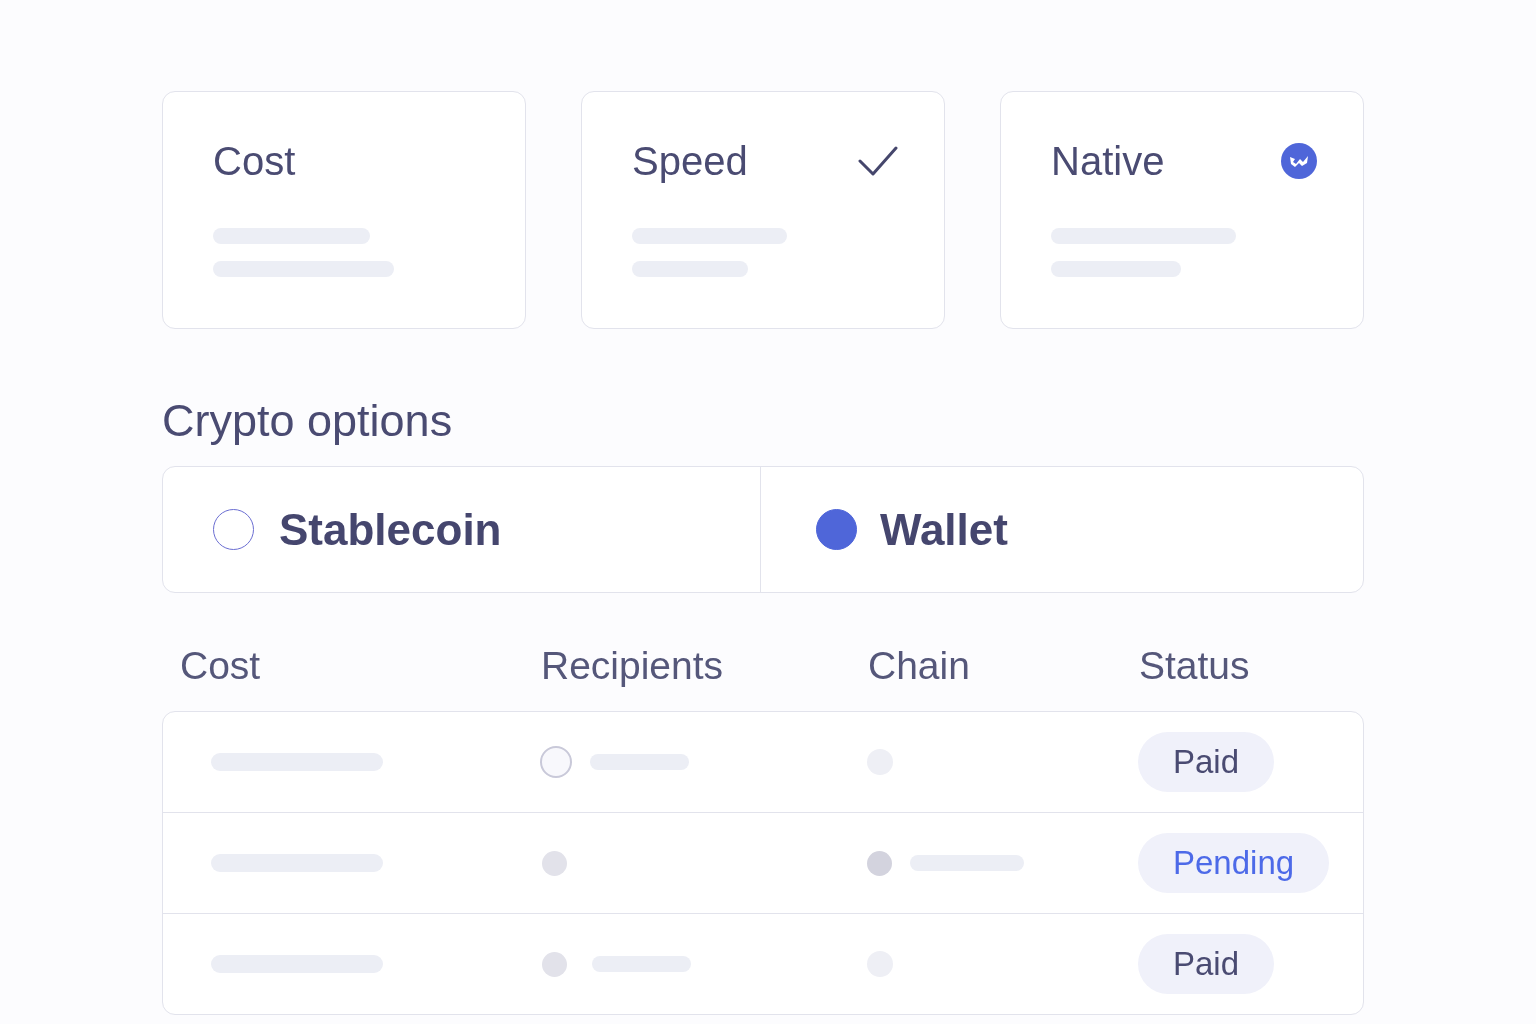 This screenshot has width=1536, height=1024. I want to click on card-title: Speed, so click(690, 161).